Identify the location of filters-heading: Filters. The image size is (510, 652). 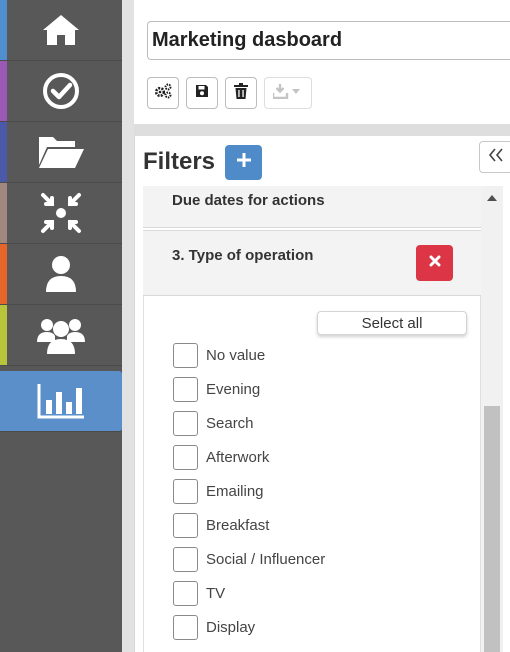
(179, 161).